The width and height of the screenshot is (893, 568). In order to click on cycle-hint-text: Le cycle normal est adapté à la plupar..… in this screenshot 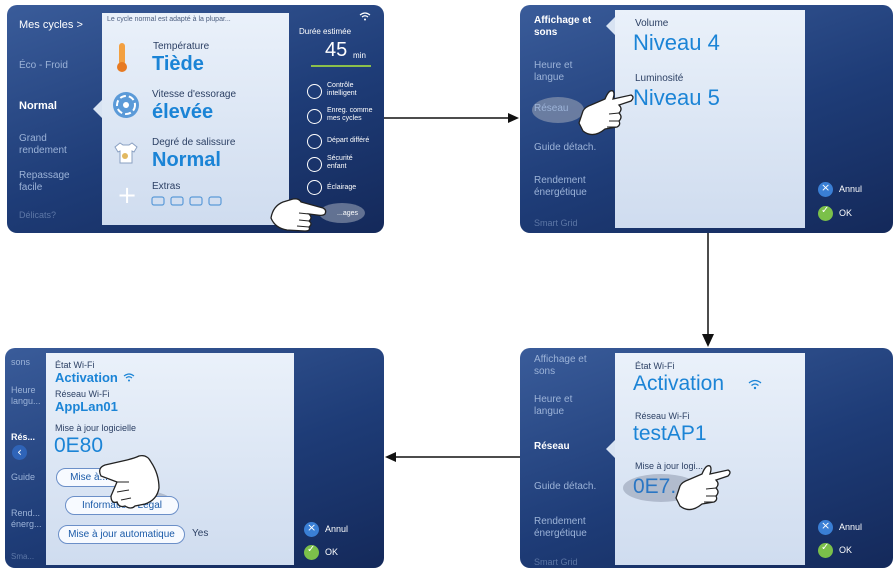, I will do `click(169, 19)`.